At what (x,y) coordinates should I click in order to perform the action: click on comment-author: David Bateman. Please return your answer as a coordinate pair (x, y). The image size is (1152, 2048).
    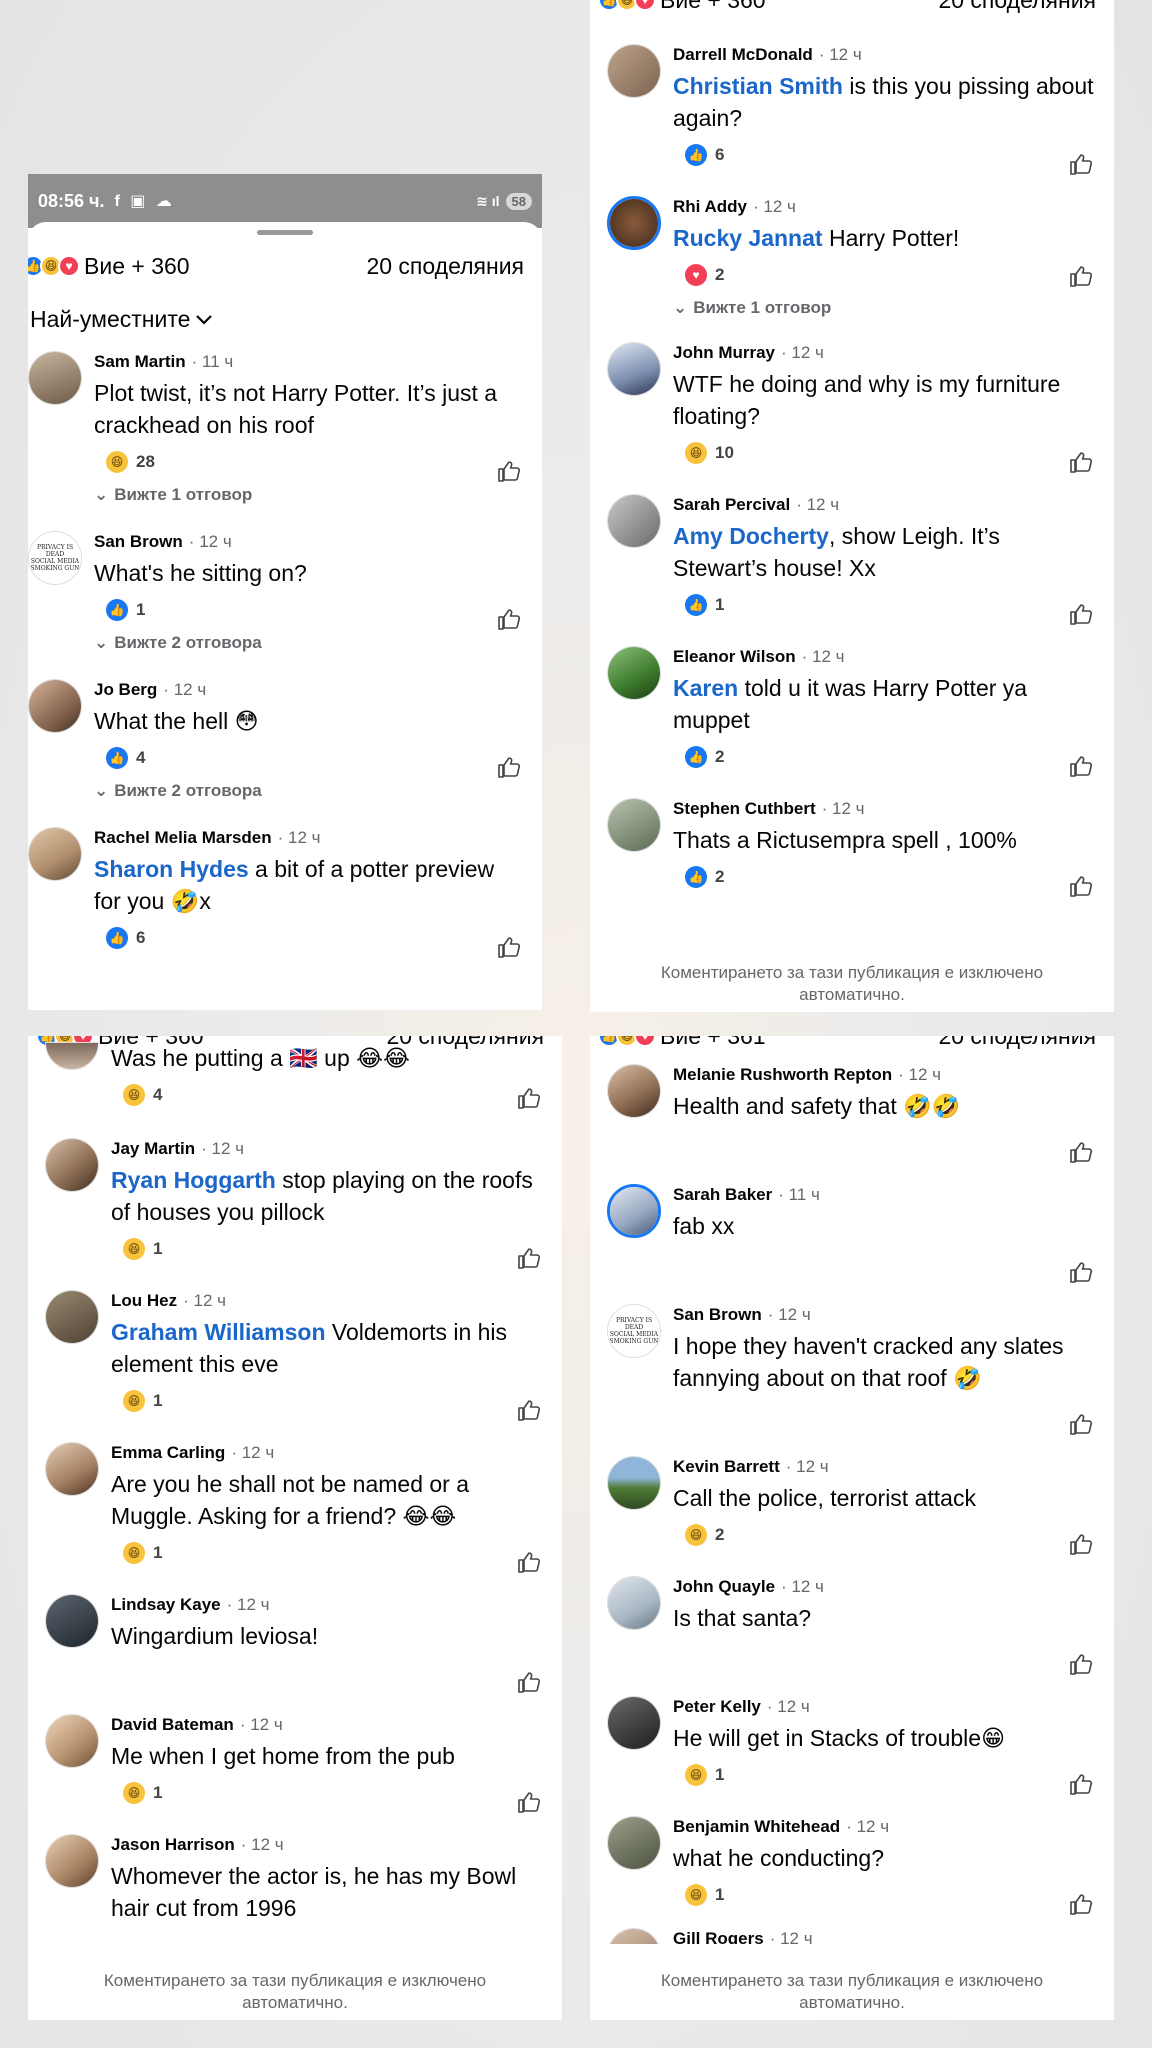
    Looking at the image, I should click on (172, 1725).